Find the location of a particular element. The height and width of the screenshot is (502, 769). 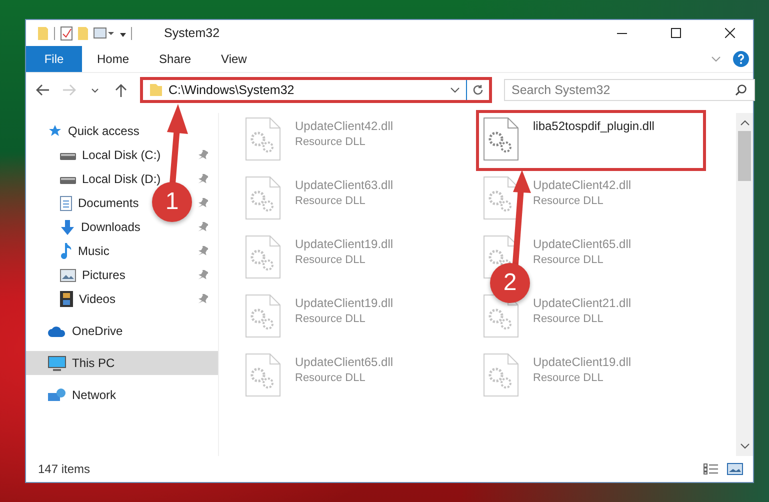

ribbon-tab: Share is located at coordinates (175, 59).